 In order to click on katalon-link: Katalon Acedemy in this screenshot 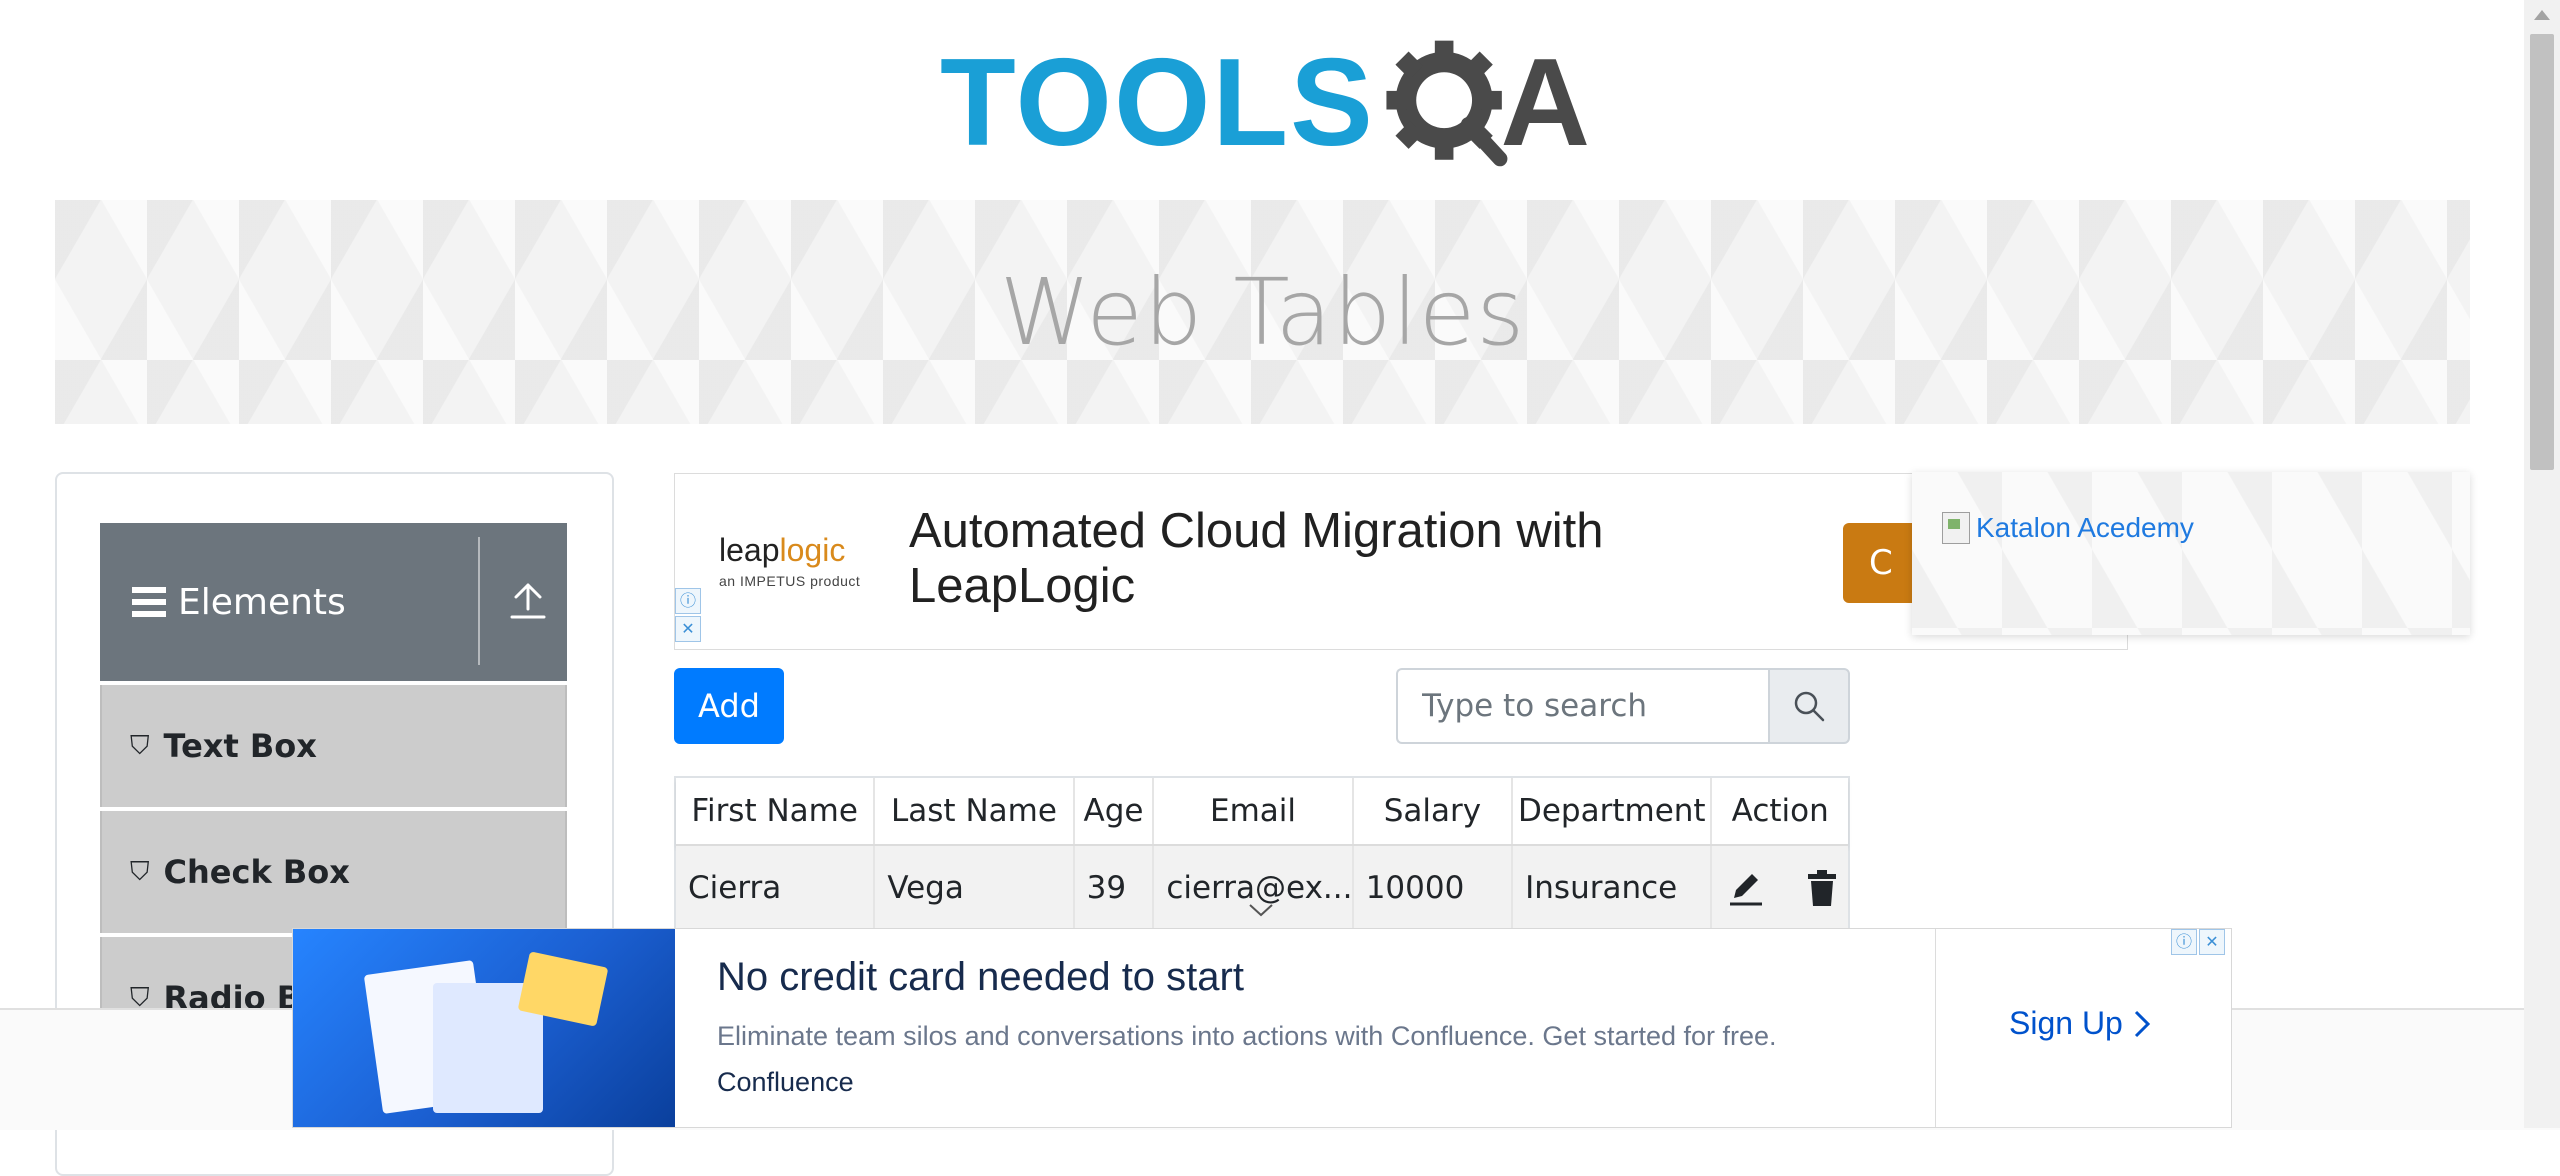, I will do `click(2068, 528)`.